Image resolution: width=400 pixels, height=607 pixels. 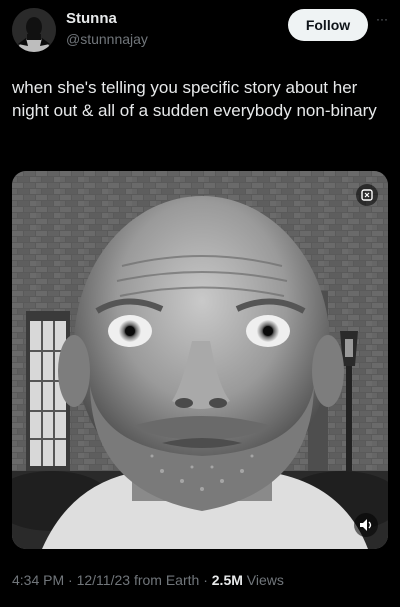 What do you see at coordinates (103, 580) in the screenshot?
I see `post-date: 12/11/23` at bounding box center [103, 580].